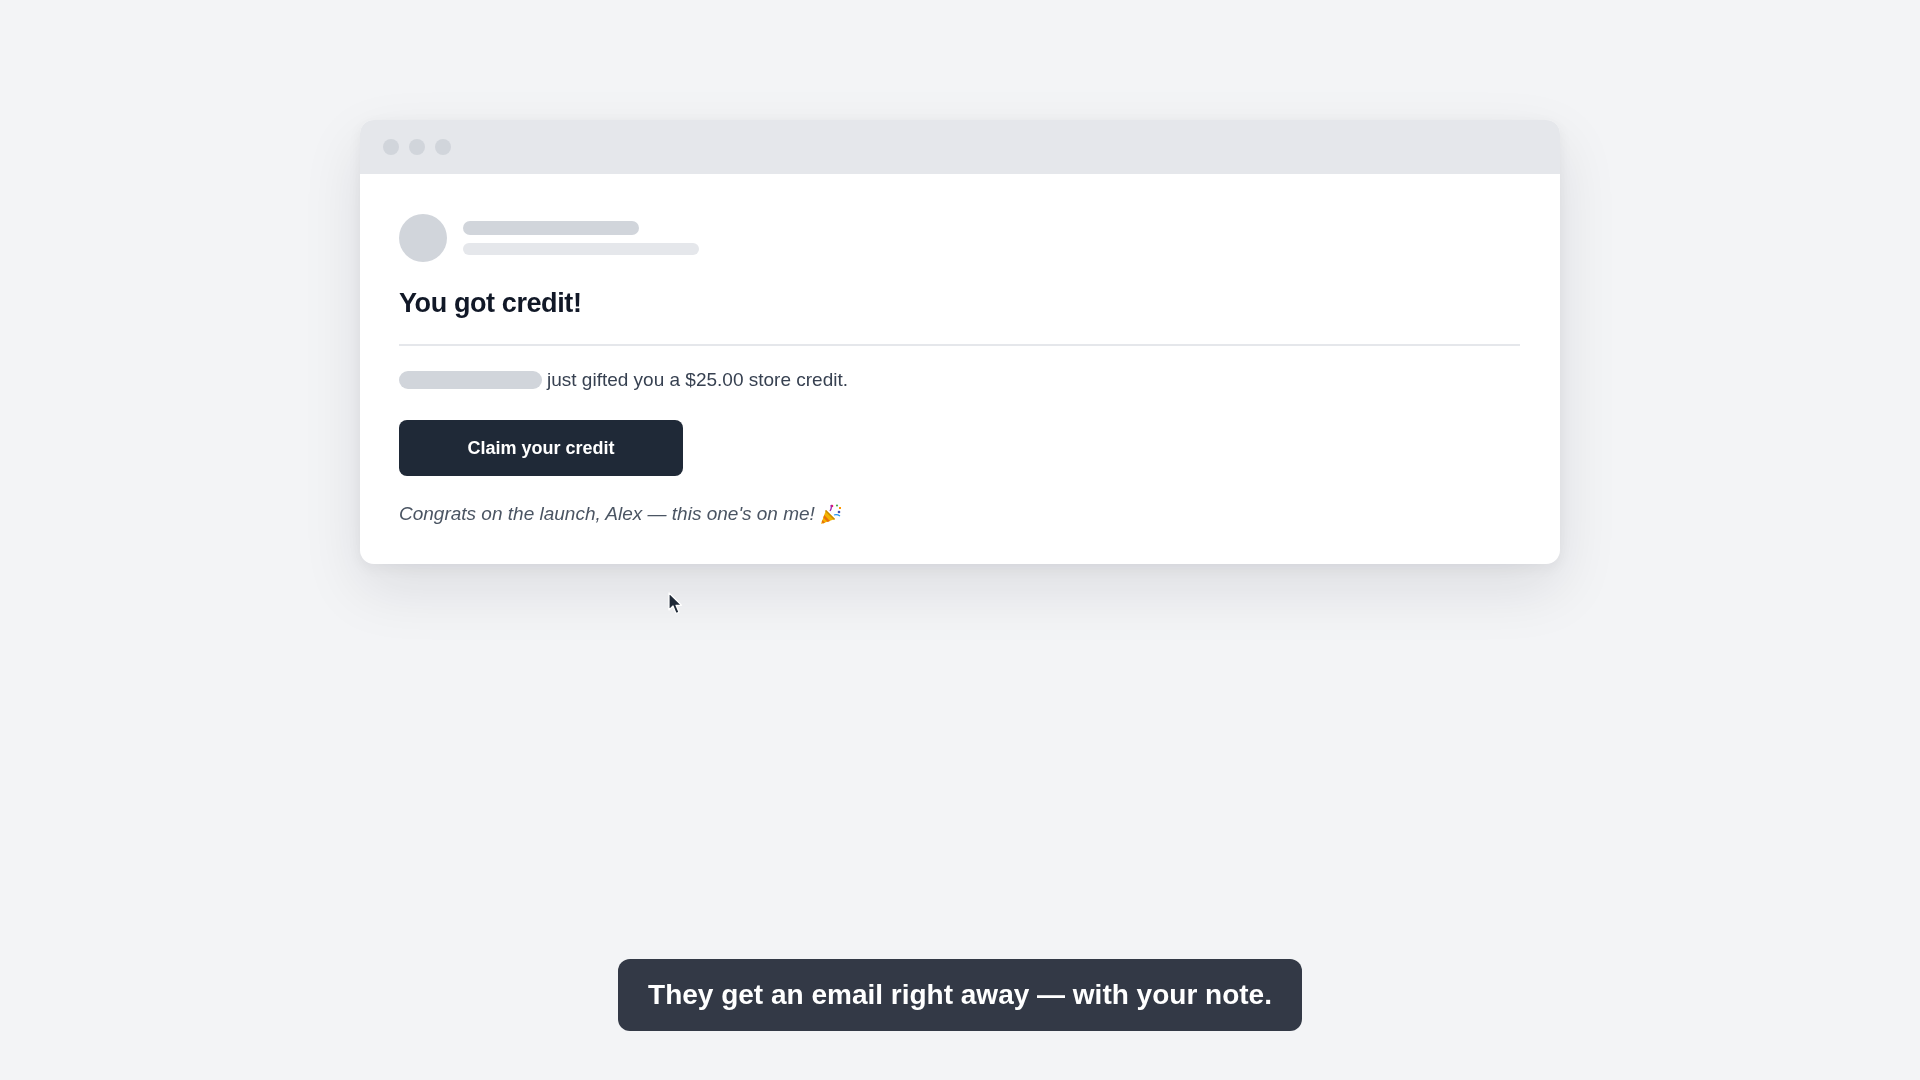 Image resolution: width=1920 pixels, height=1080 pixels. What do you see at coordinates (423, 238) in the screenshot?
I see `avatar-placeholder` at bounding box center [423, 238].